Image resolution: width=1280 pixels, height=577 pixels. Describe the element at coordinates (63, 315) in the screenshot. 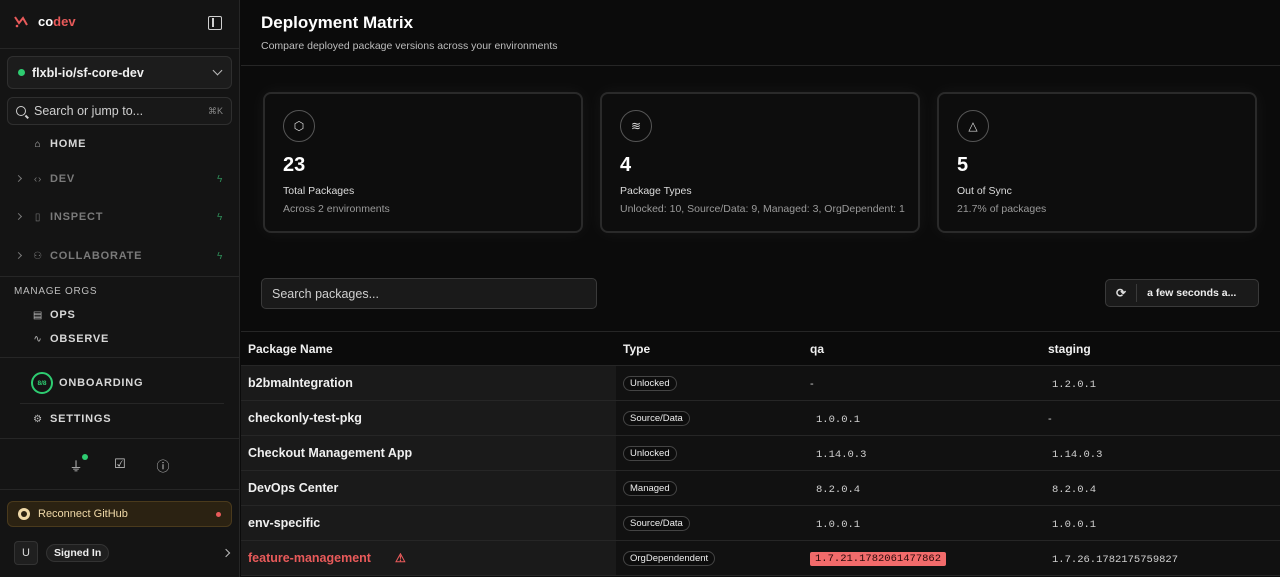

I see `sidebar-item-label: OPS` at that location.